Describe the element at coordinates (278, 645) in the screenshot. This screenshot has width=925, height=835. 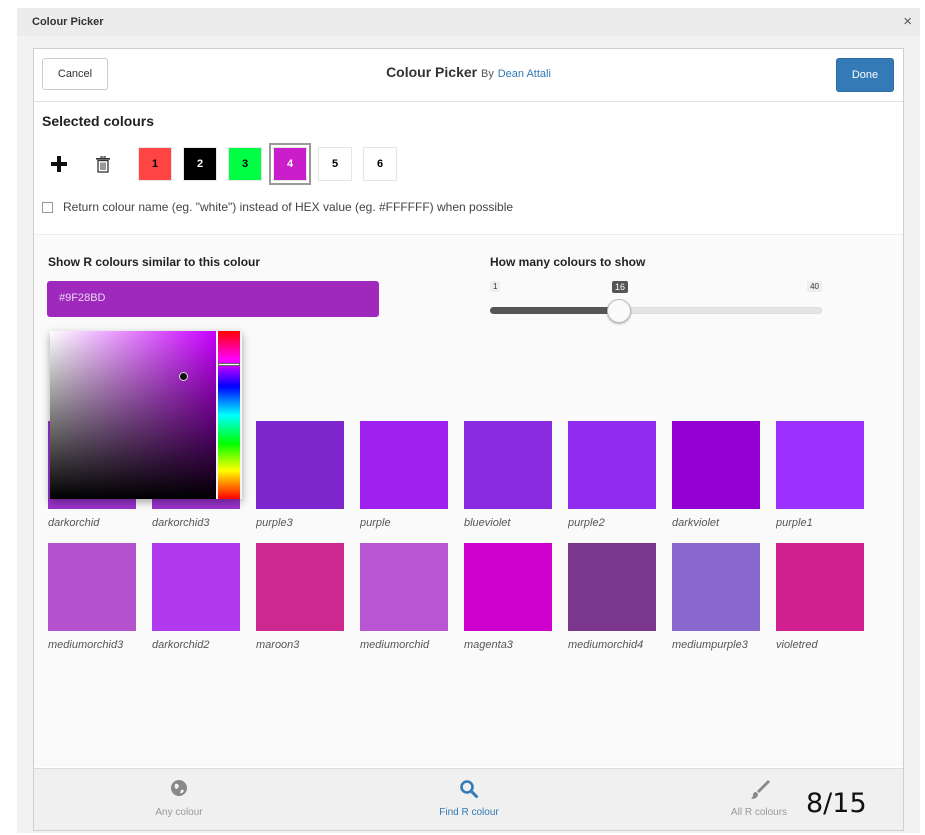
I see `colour-tile-name: maroon3` at that location.